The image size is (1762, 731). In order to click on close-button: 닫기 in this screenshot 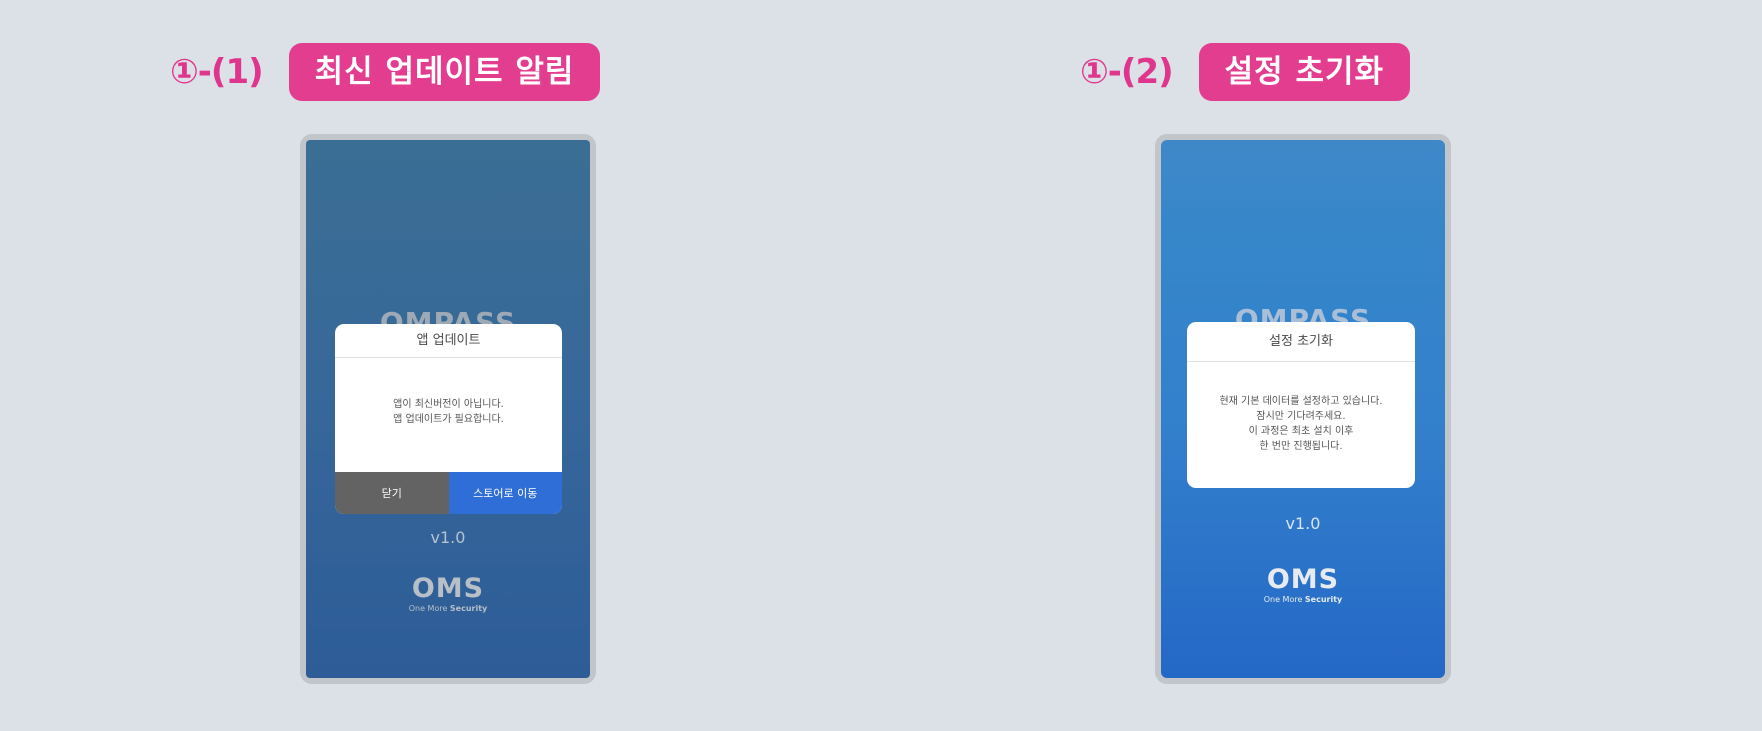, I will do `click(392, 493)`.